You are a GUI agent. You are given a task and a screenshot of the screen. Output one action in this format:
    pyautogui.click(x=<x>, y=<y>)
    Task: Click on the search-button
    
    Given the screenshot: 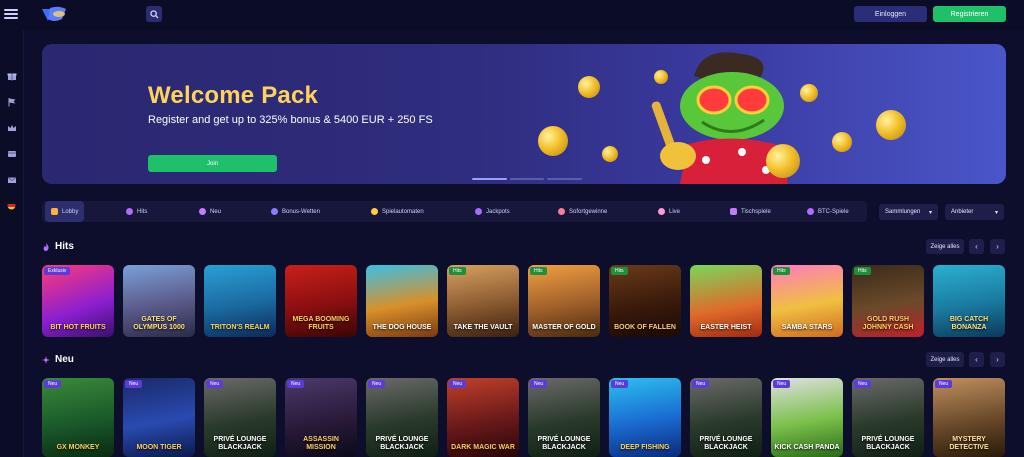 What is the action you would take?
    pyautogui.click(x=154, y=14)
    